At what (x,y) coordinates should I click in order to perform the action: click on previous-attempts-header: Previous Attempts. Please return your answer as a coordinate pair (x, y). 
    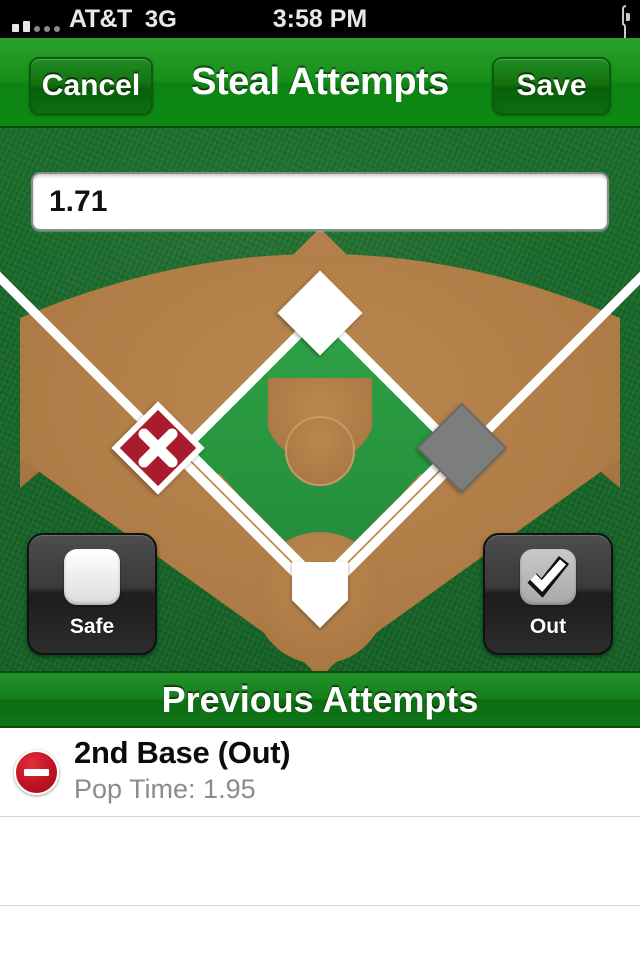
    Looking at the image, I should click on (320, 699).